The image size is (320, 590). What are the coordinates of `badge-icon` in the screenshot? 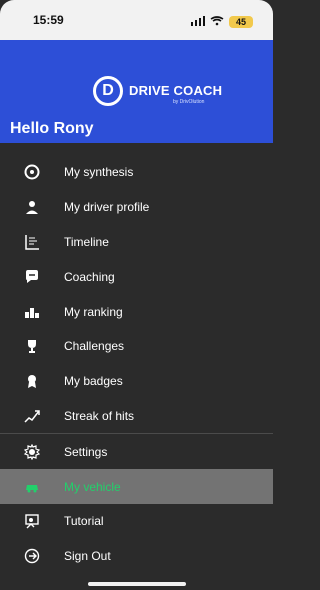 It's located at (32, 381).